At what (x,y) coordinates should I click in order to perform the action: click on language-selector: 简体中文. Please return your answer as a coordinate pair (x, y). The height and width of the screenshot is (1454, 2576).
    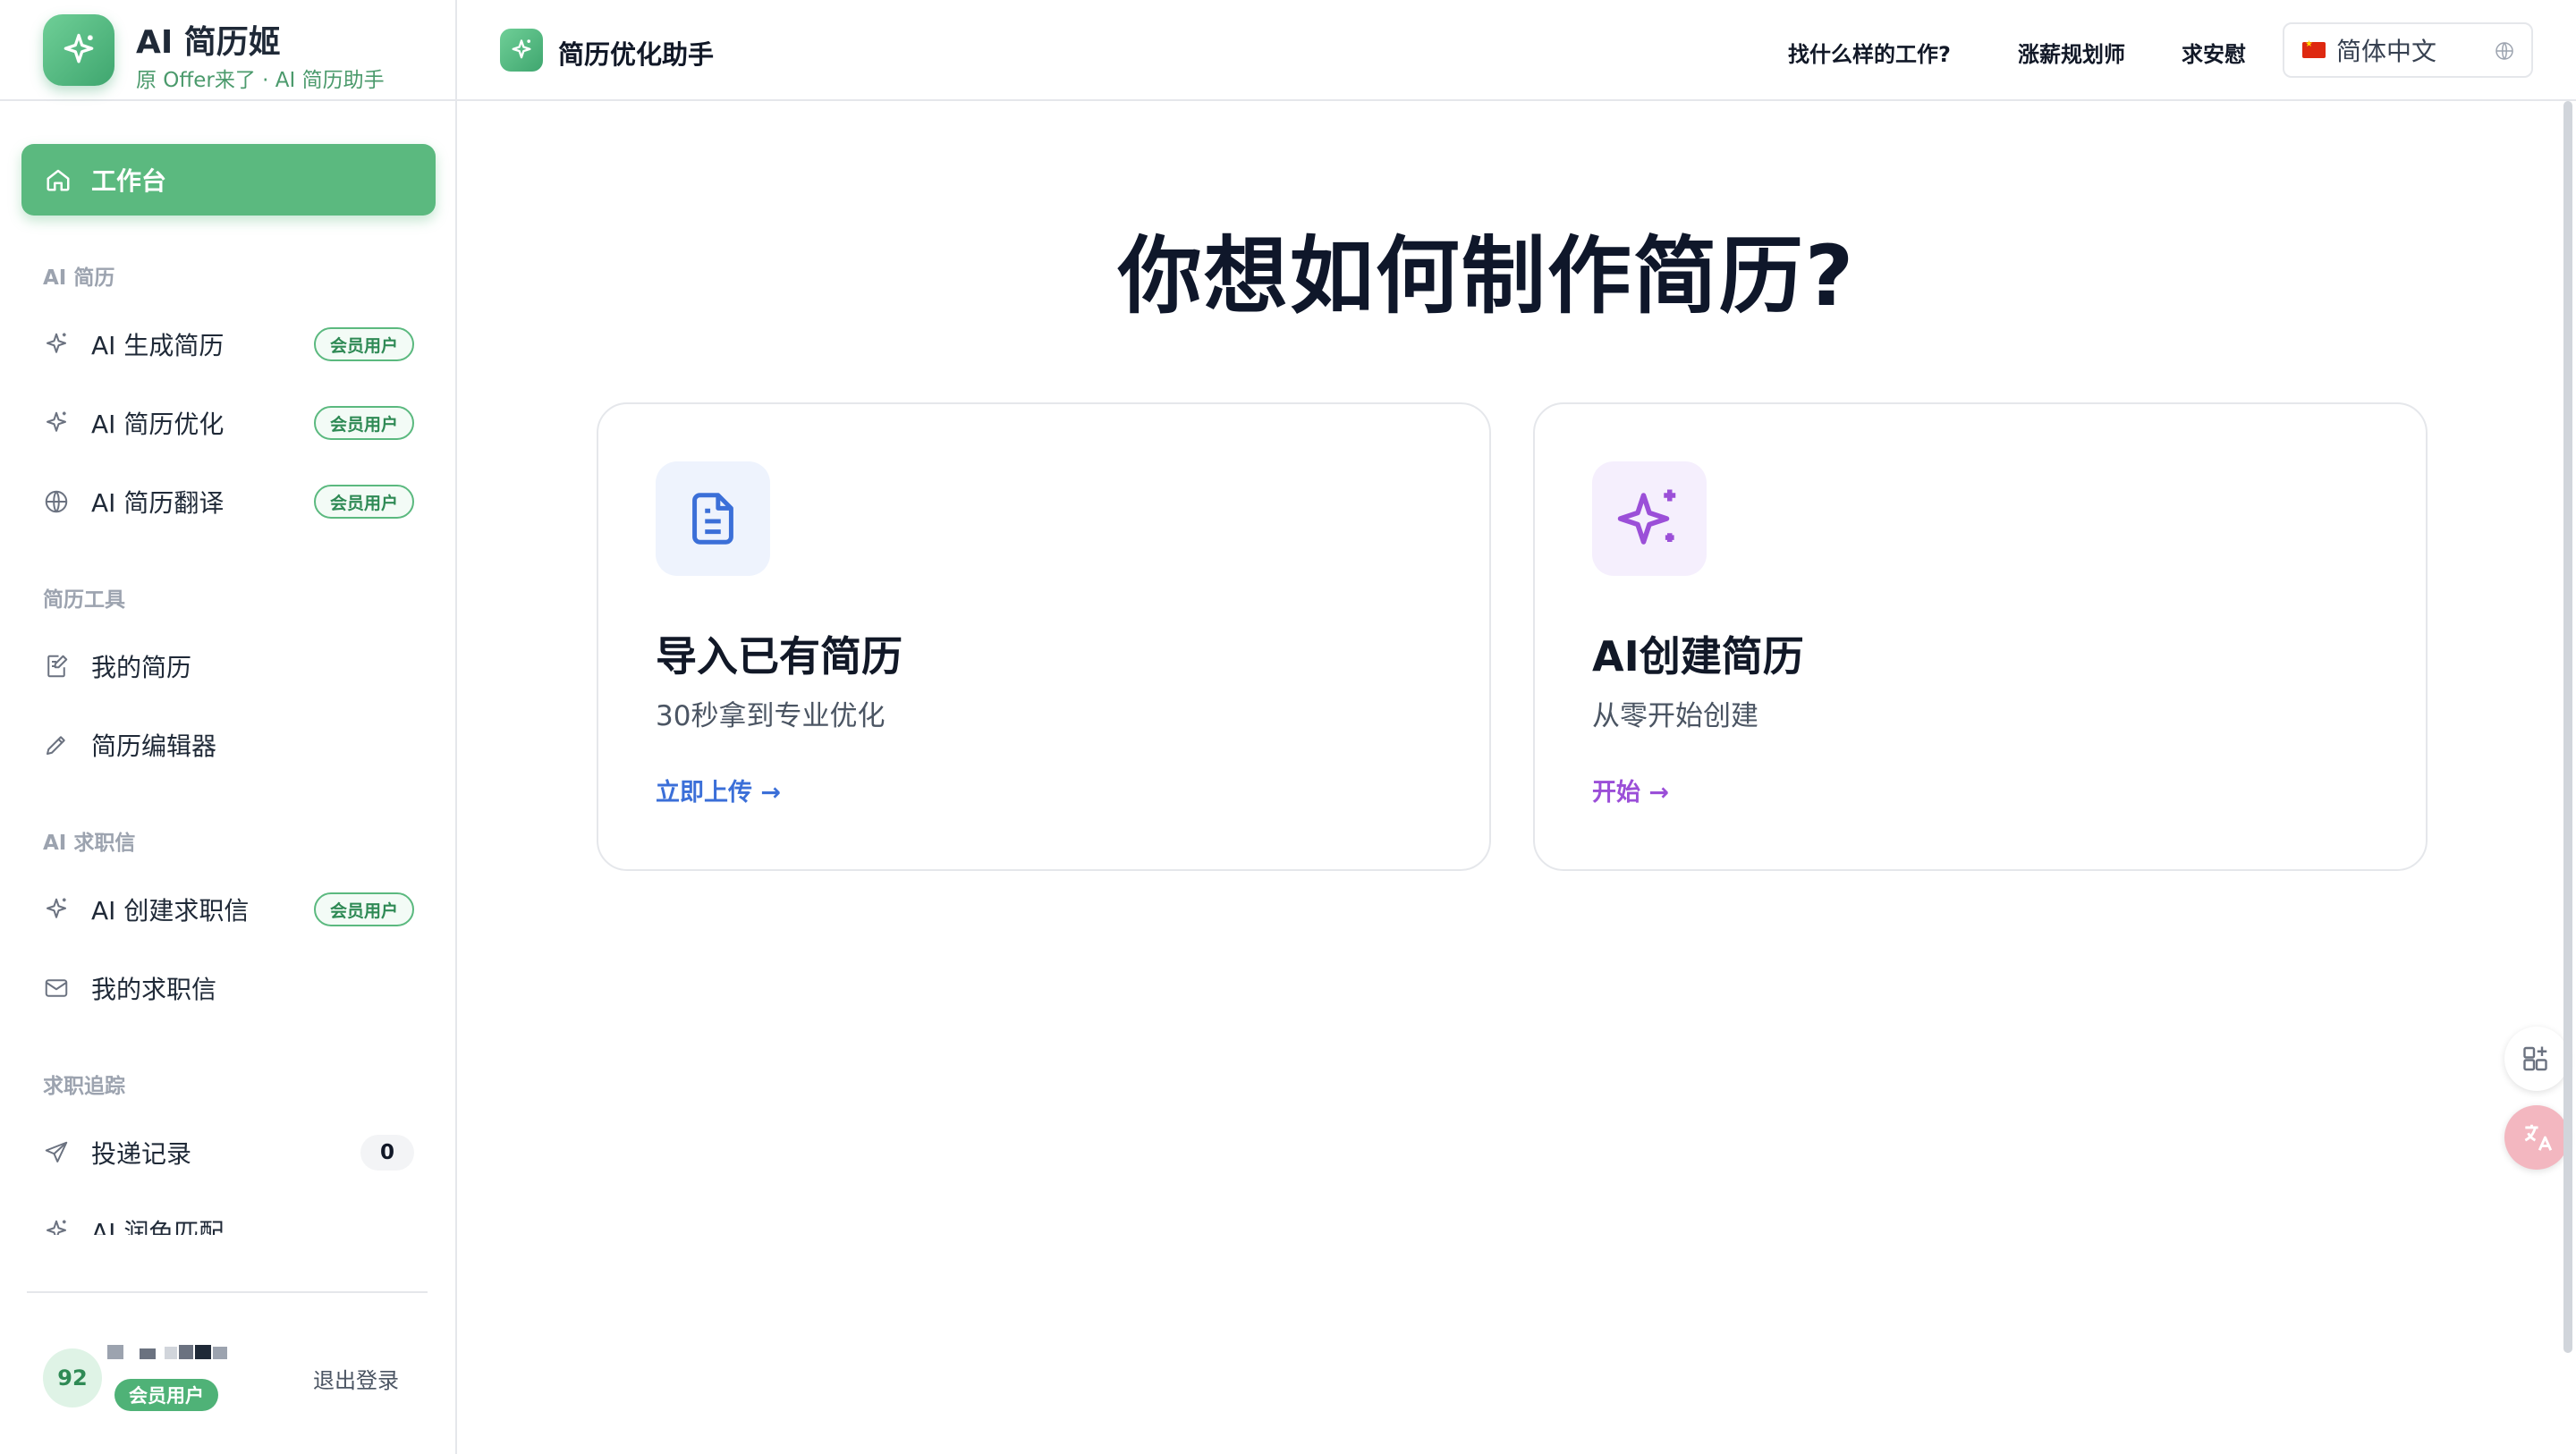
    Looking at the image, I should click on (2408, 50).